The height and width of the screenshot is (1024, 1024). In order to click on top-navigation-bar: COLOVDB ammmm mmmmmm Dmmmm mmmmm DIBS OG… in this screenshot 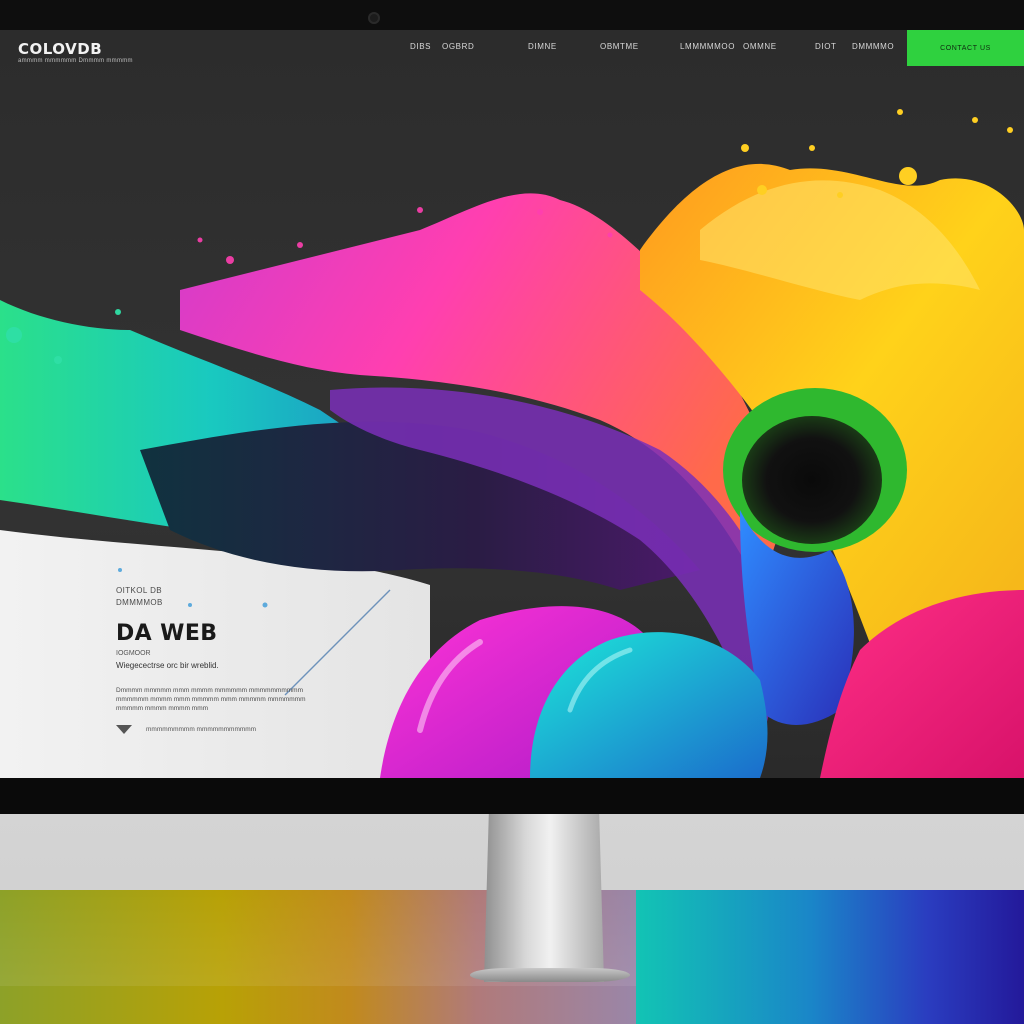, I will do `click(512, 48)`.